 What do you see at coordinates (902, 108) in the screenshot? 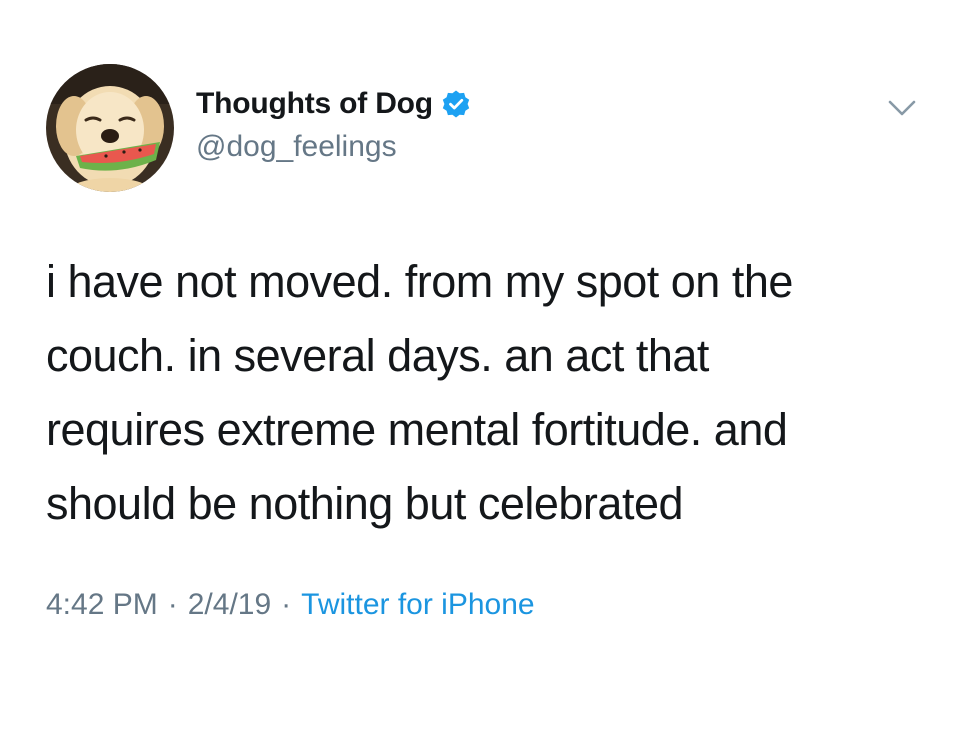
I see `chevron-down-icon` at bounding box center [902, 108].